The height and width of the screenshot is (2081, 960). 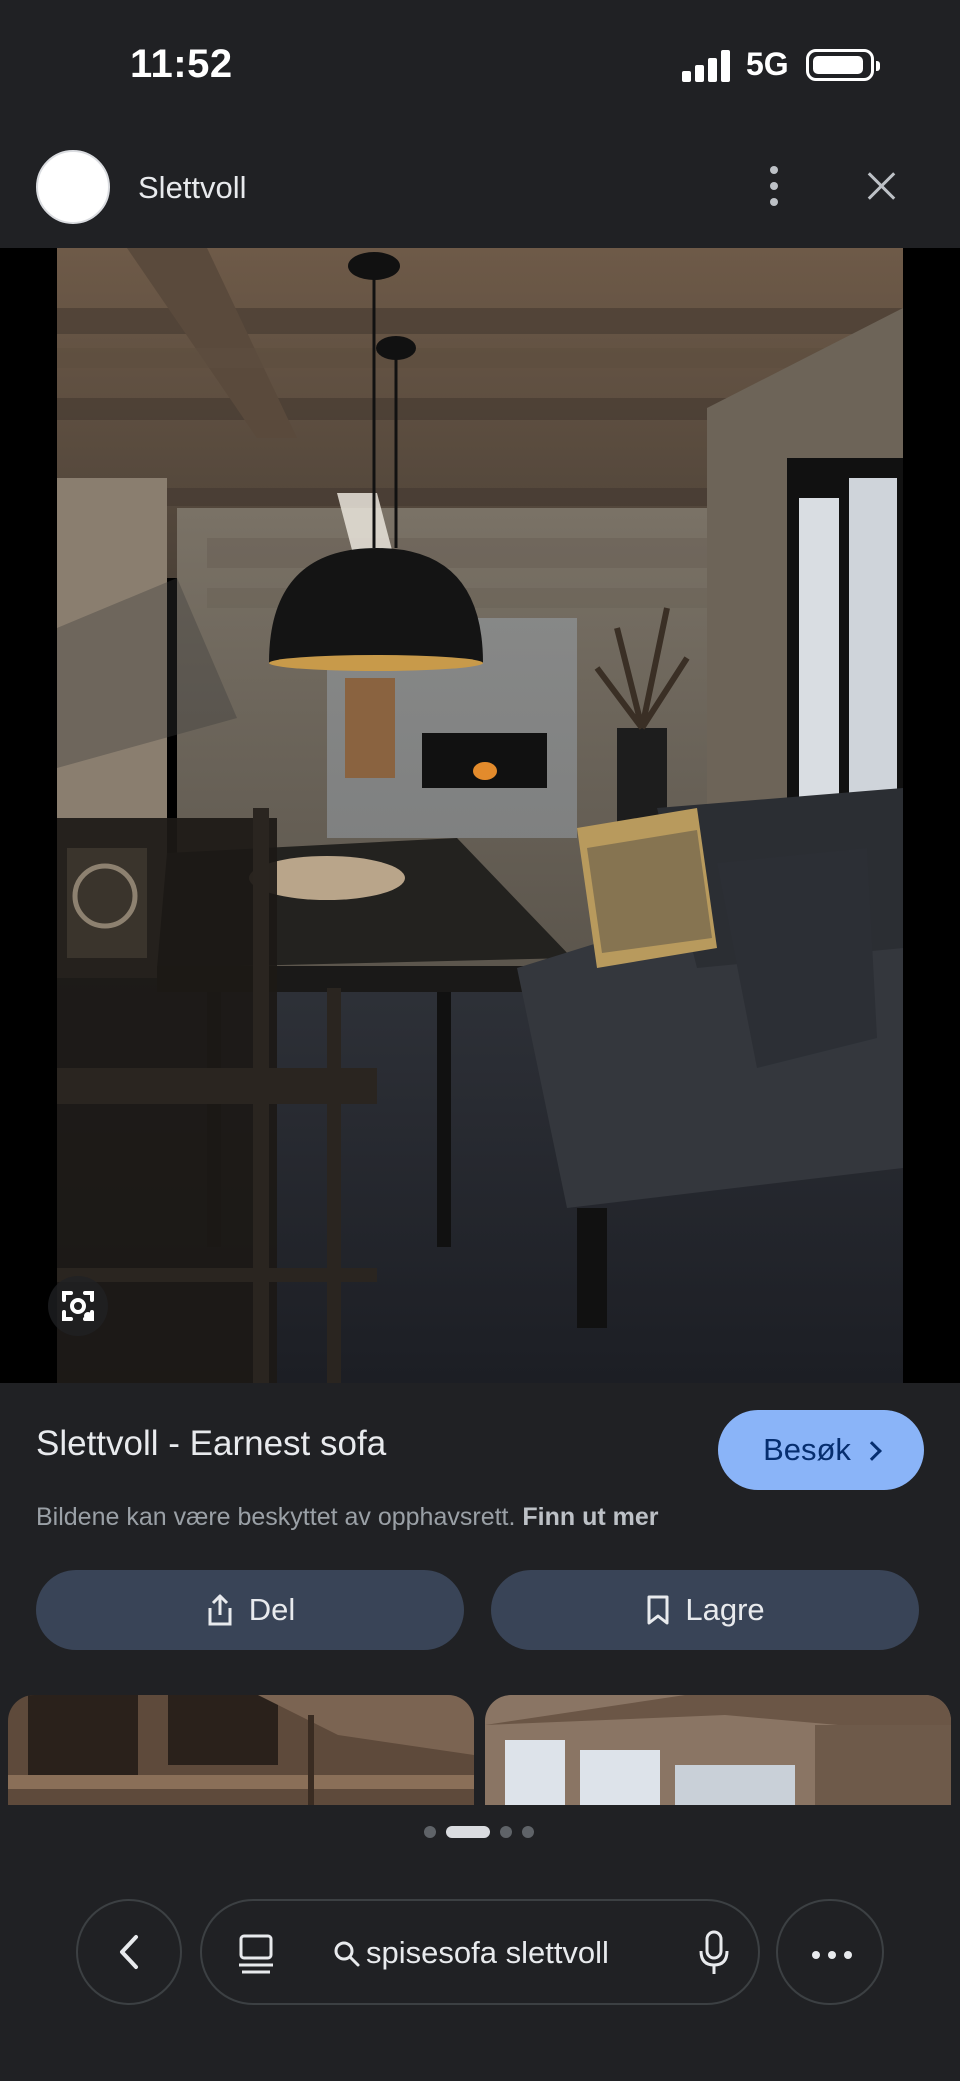 I want to click on search-bar: spisesofa slettvoll, so click(x=480, y=1952).